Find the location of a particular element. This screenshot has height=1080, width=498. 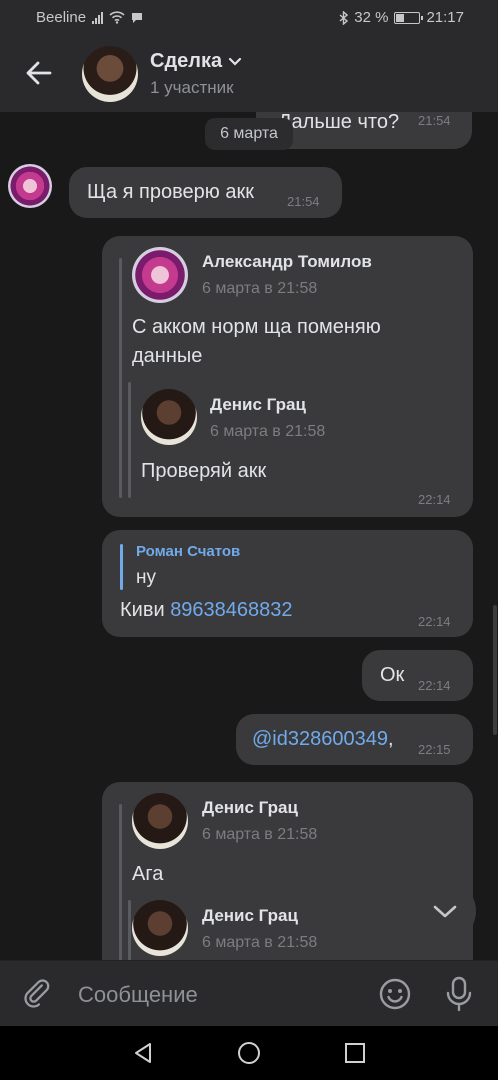

chat-bubble-icon is located at coordinates (137, 17).